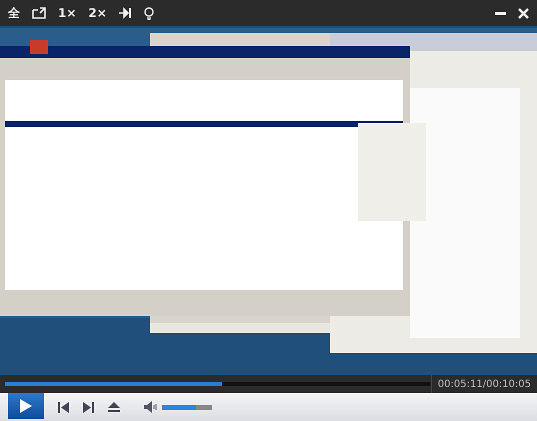 The image size is (537, 421). What do you see at coordinates (63, 407) in the screenshot?
I see `previous-icon` at bounding box center [63, 407].